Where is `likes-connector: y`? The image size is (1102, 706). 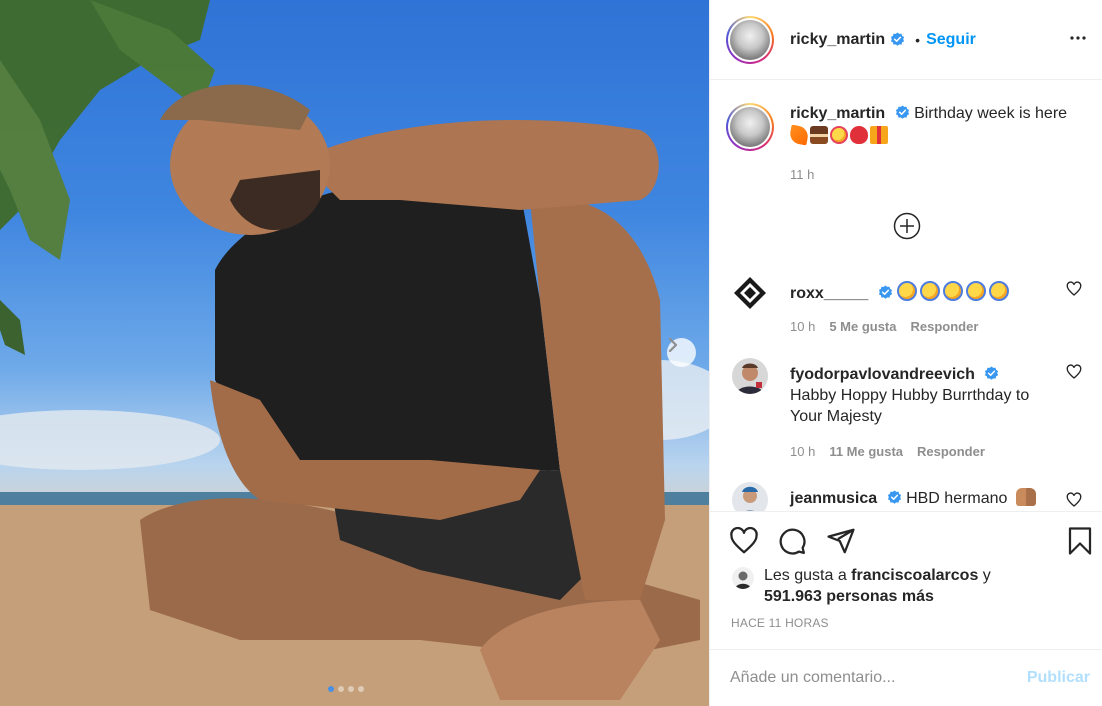 likes-connector: y is located at coordinates (984, 575).